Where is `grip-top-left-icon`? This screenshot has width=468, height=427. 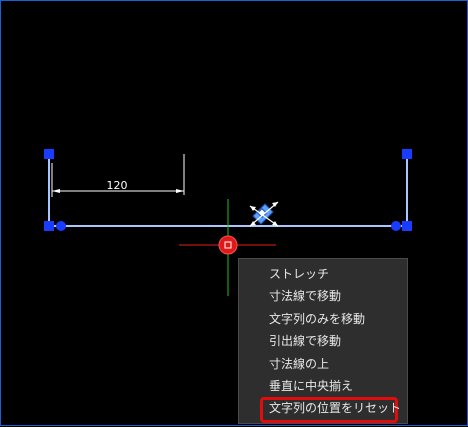 grip-top-left-icon is located at coordinates (49, 154).